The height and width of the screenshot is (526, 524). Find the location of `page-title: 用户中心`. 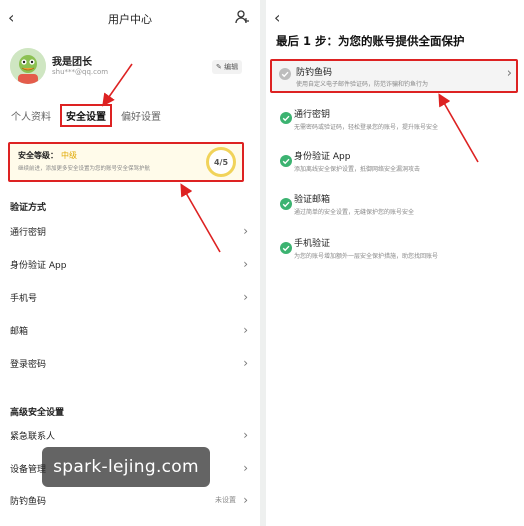

page-title: 用户中心 is located at coordinates (130, 19).